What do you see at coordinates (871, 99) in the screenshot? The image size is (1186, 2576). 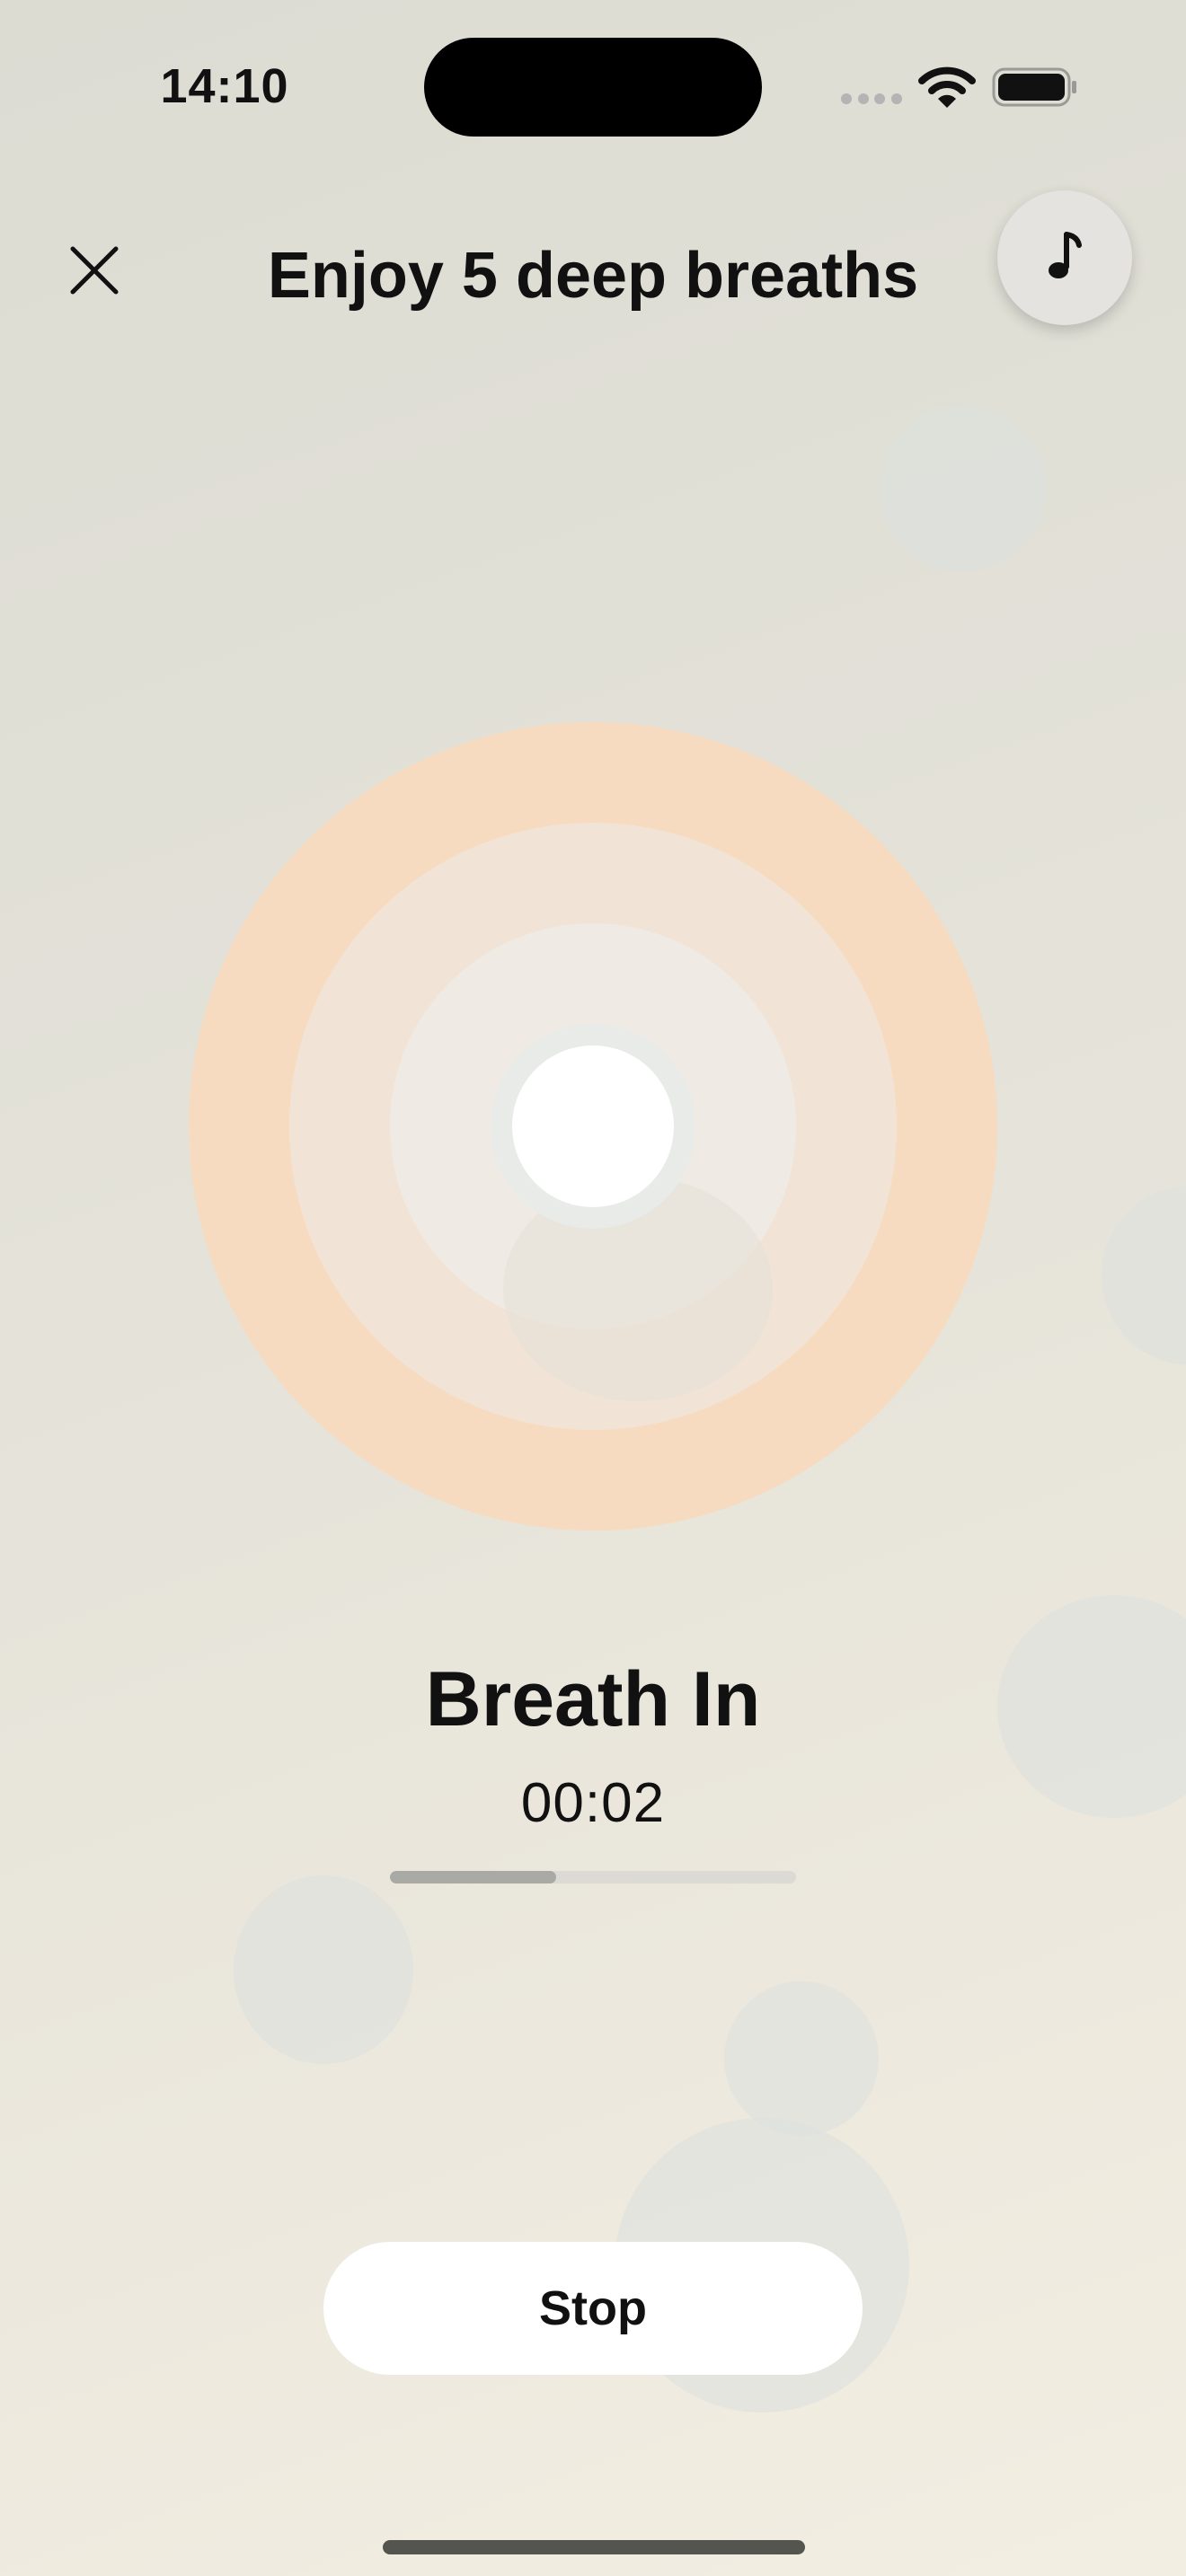 I see `cellular-signal-icon` at bounding box center [871, 99].